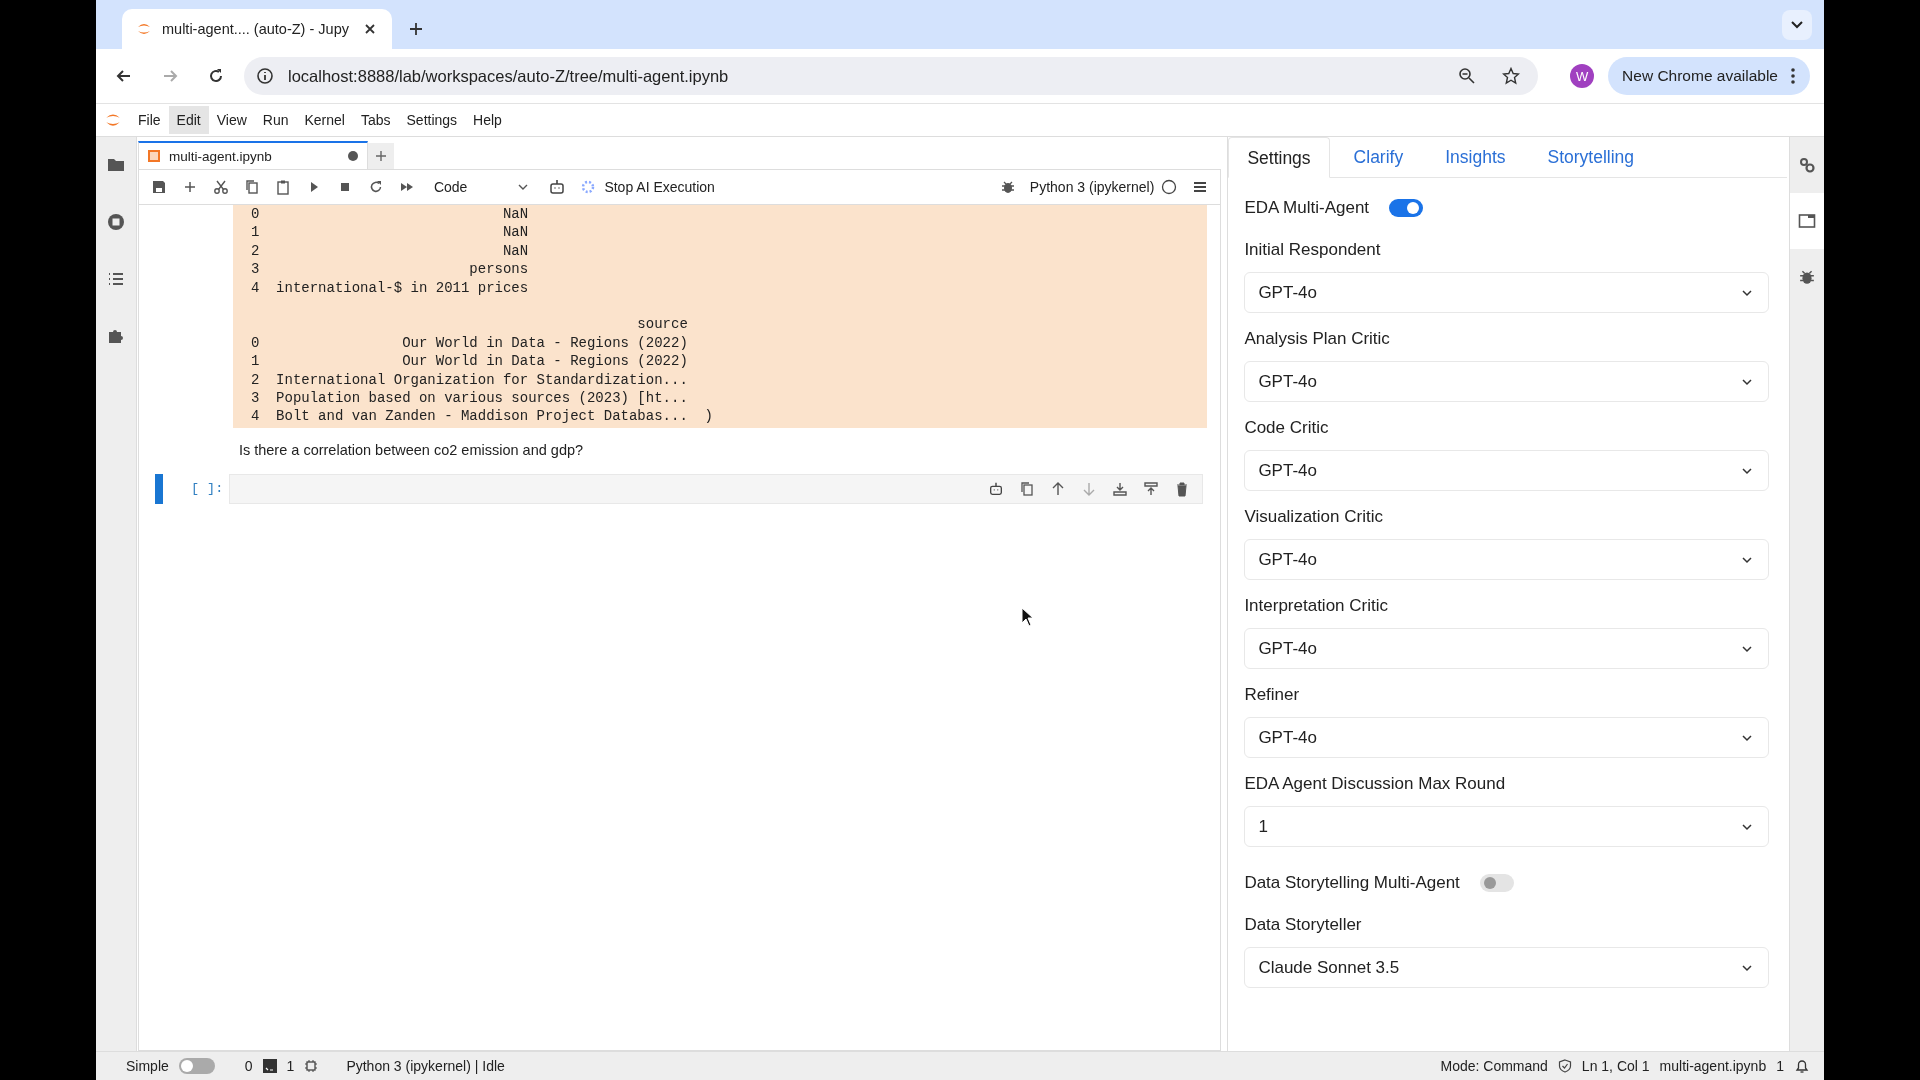 The width and height of the screenshot is (1920, 1080). I want to click on field-label: EDA Multi-Agent, so click(1307, 208).